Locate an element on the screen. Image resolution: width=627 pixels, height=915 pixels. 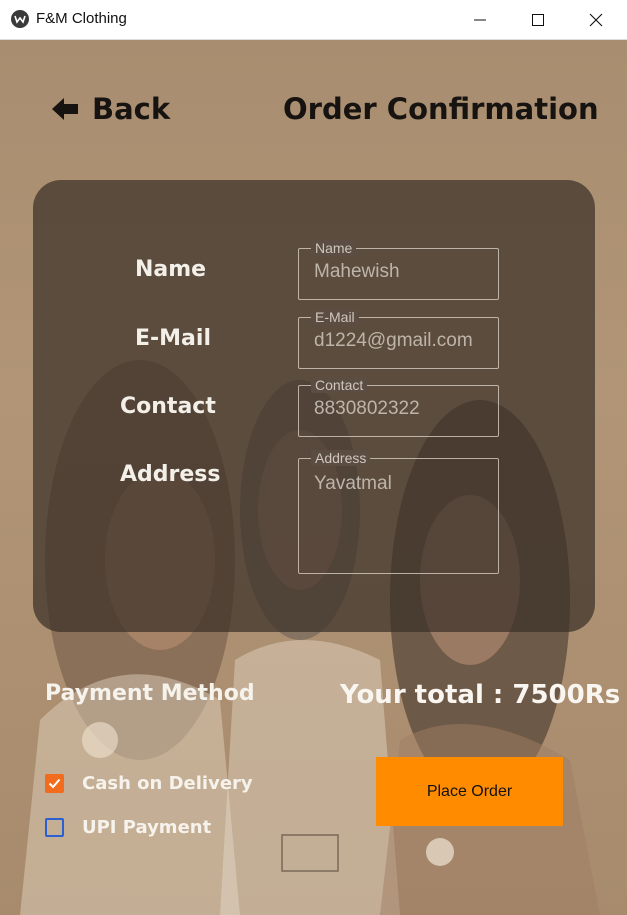
window-title: F&M Clothing is located at coordinates (81, 18).